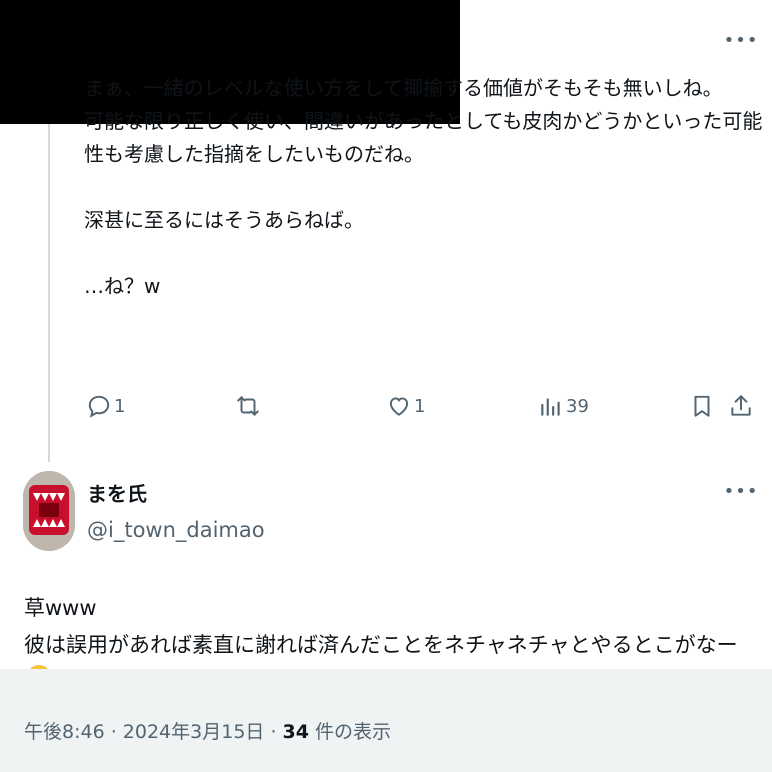  Describe the element at coordinates (550, 407) in the screenshot. I see `analytics-icon` at that location.